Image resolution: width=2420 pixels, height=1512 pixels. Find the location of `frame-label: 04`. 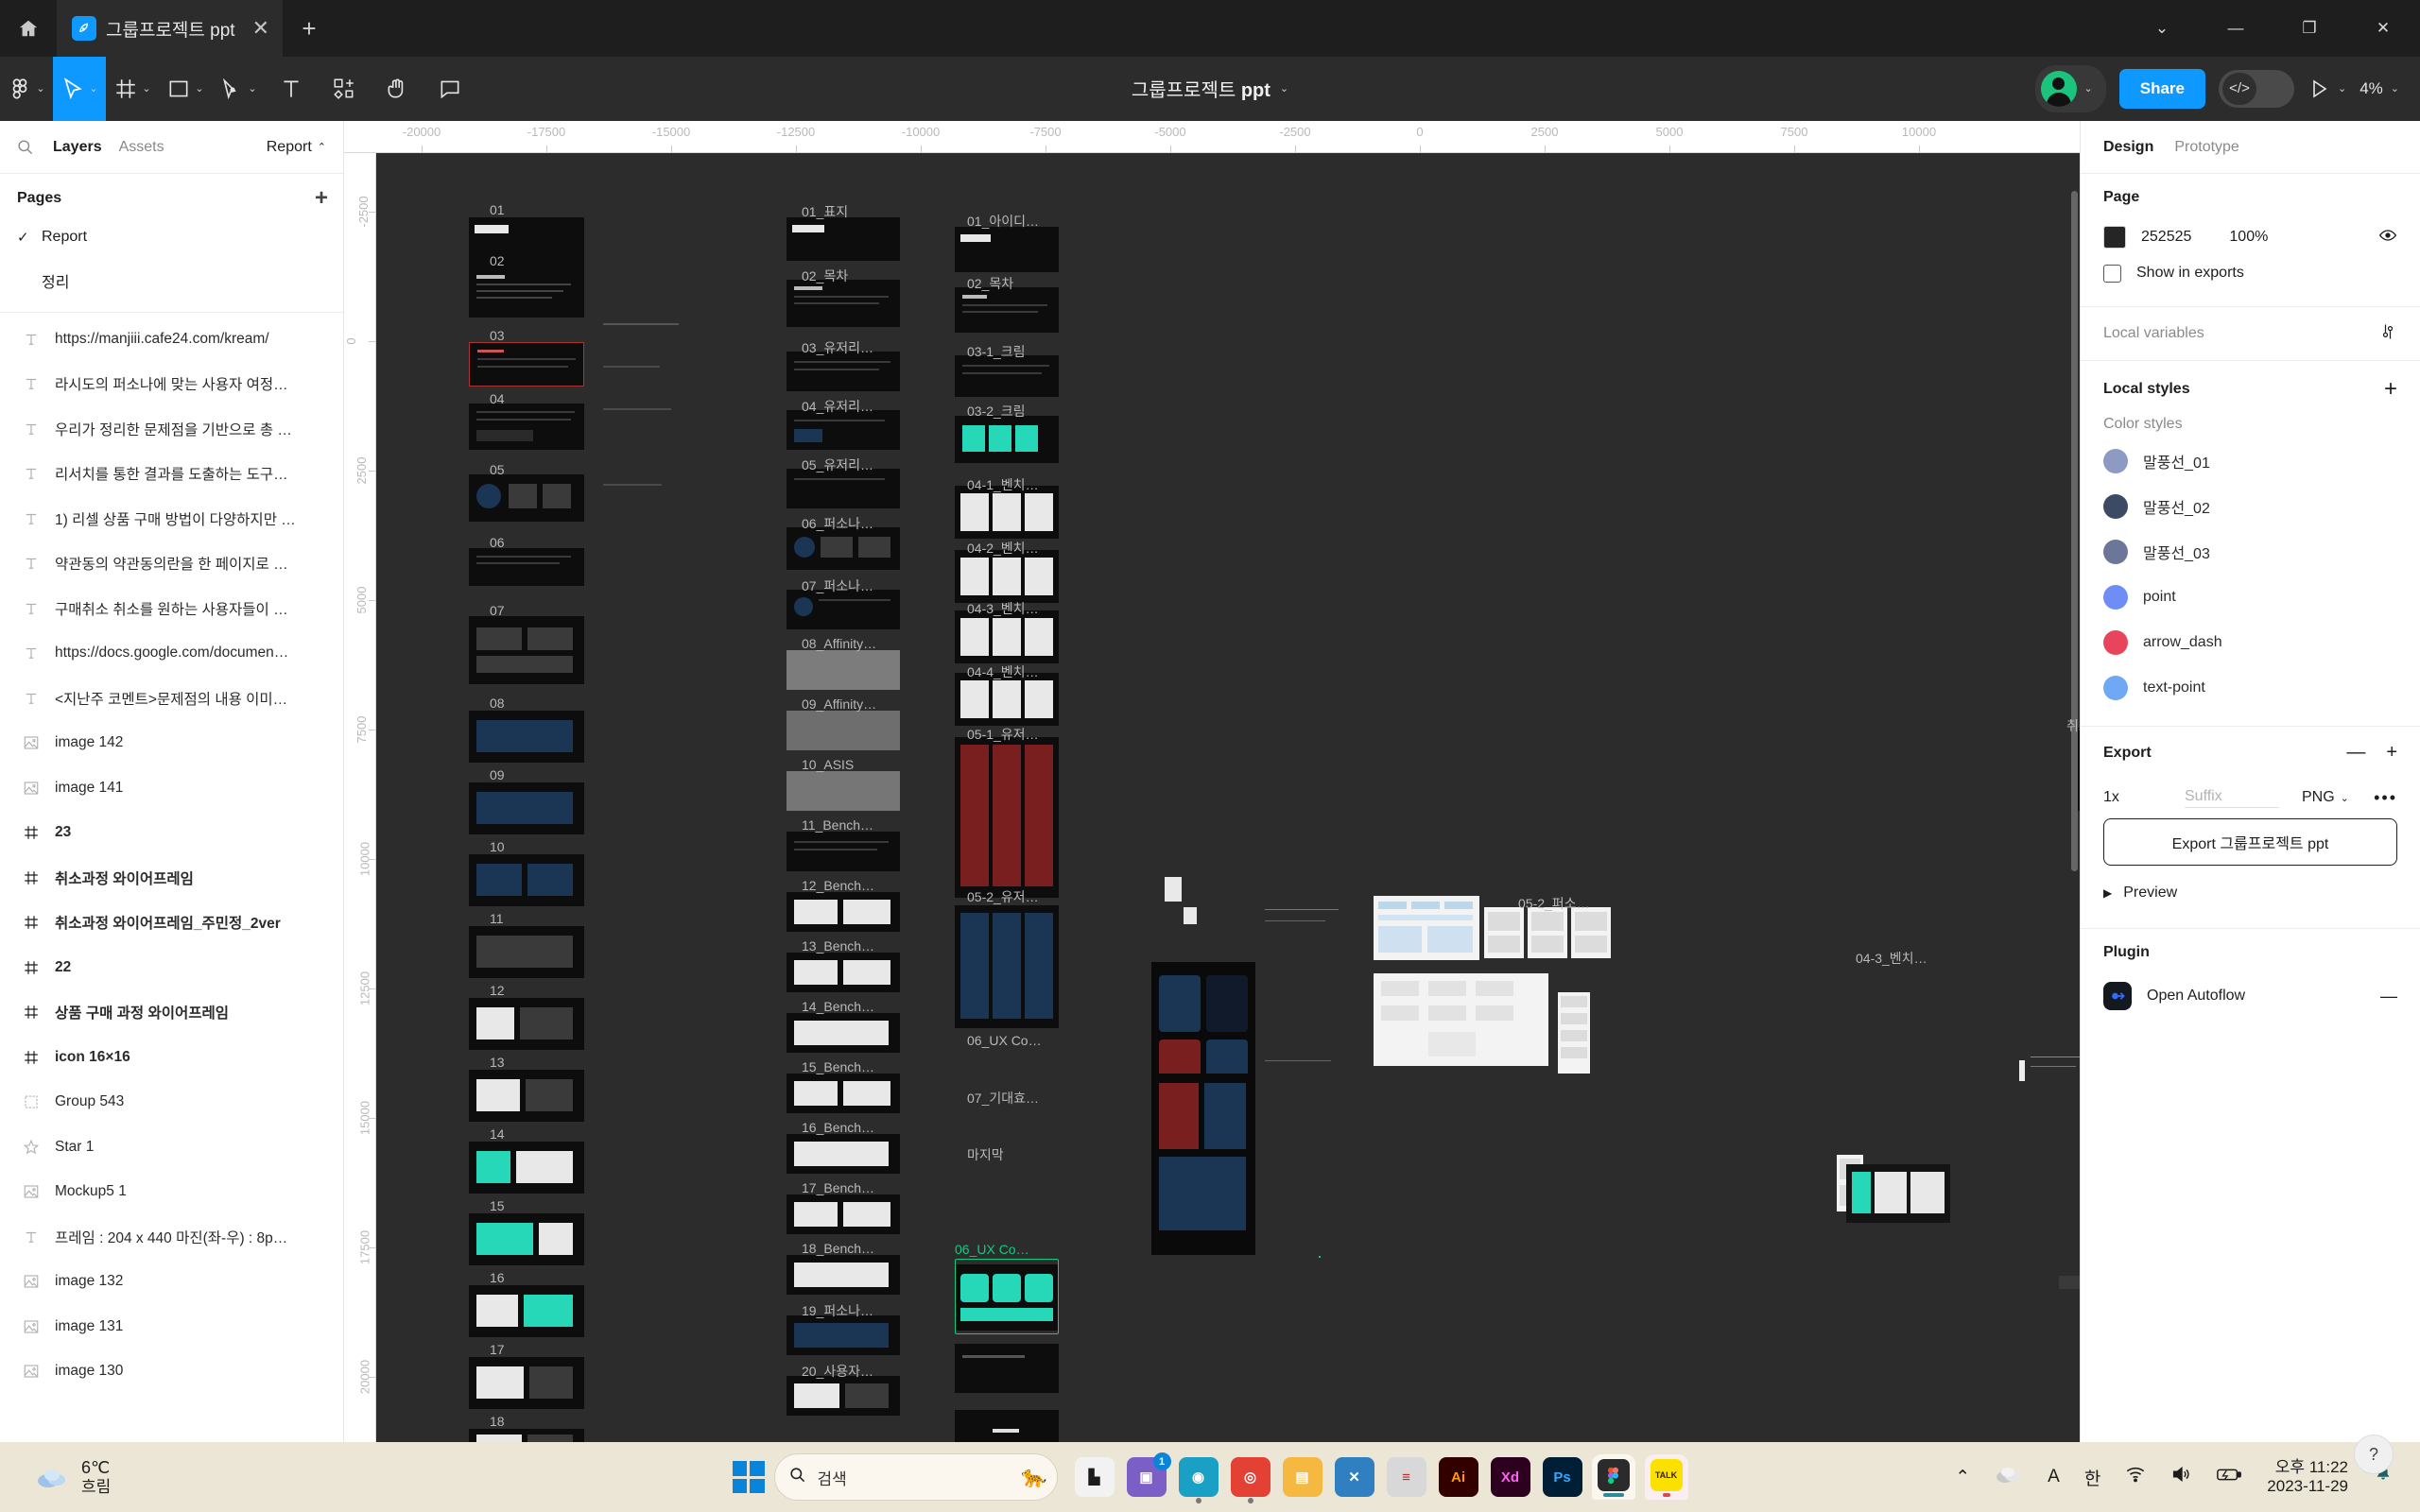

frame-label: 04 is located at coordinates (497, 398).